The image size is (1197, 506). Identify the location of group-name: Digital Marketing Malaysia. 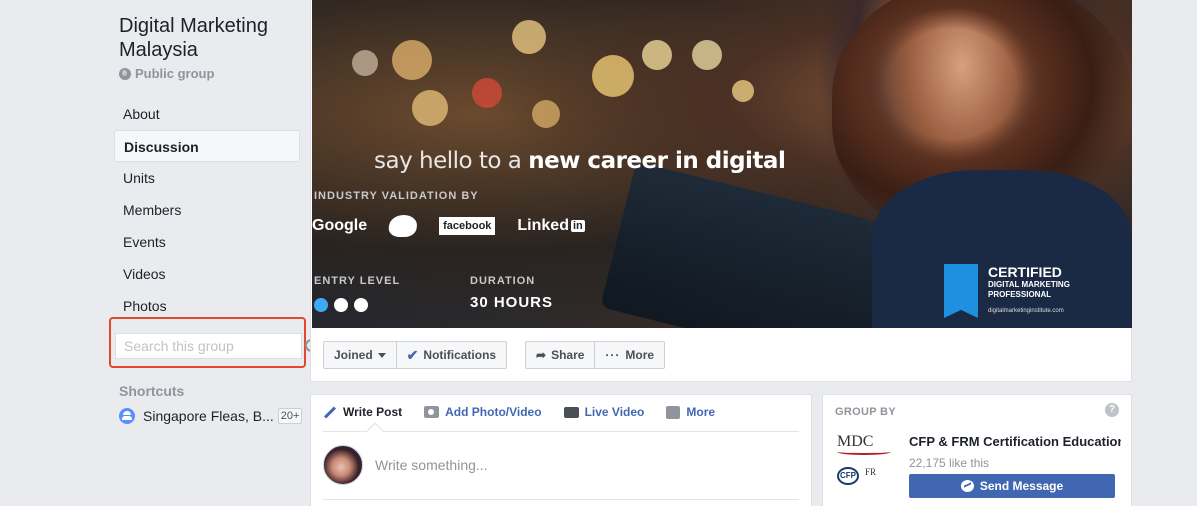
(214, 38).